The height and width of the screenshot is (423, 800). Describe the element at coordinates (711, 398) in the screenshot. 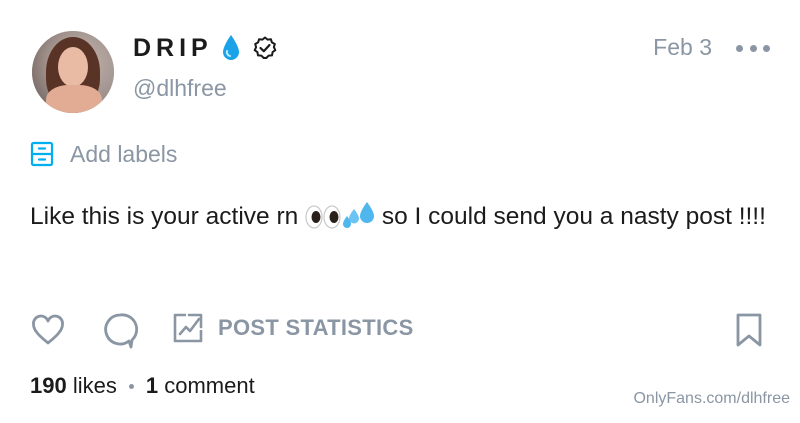

I see `watermark: OnlyFans.com/dlhfree` at that location.